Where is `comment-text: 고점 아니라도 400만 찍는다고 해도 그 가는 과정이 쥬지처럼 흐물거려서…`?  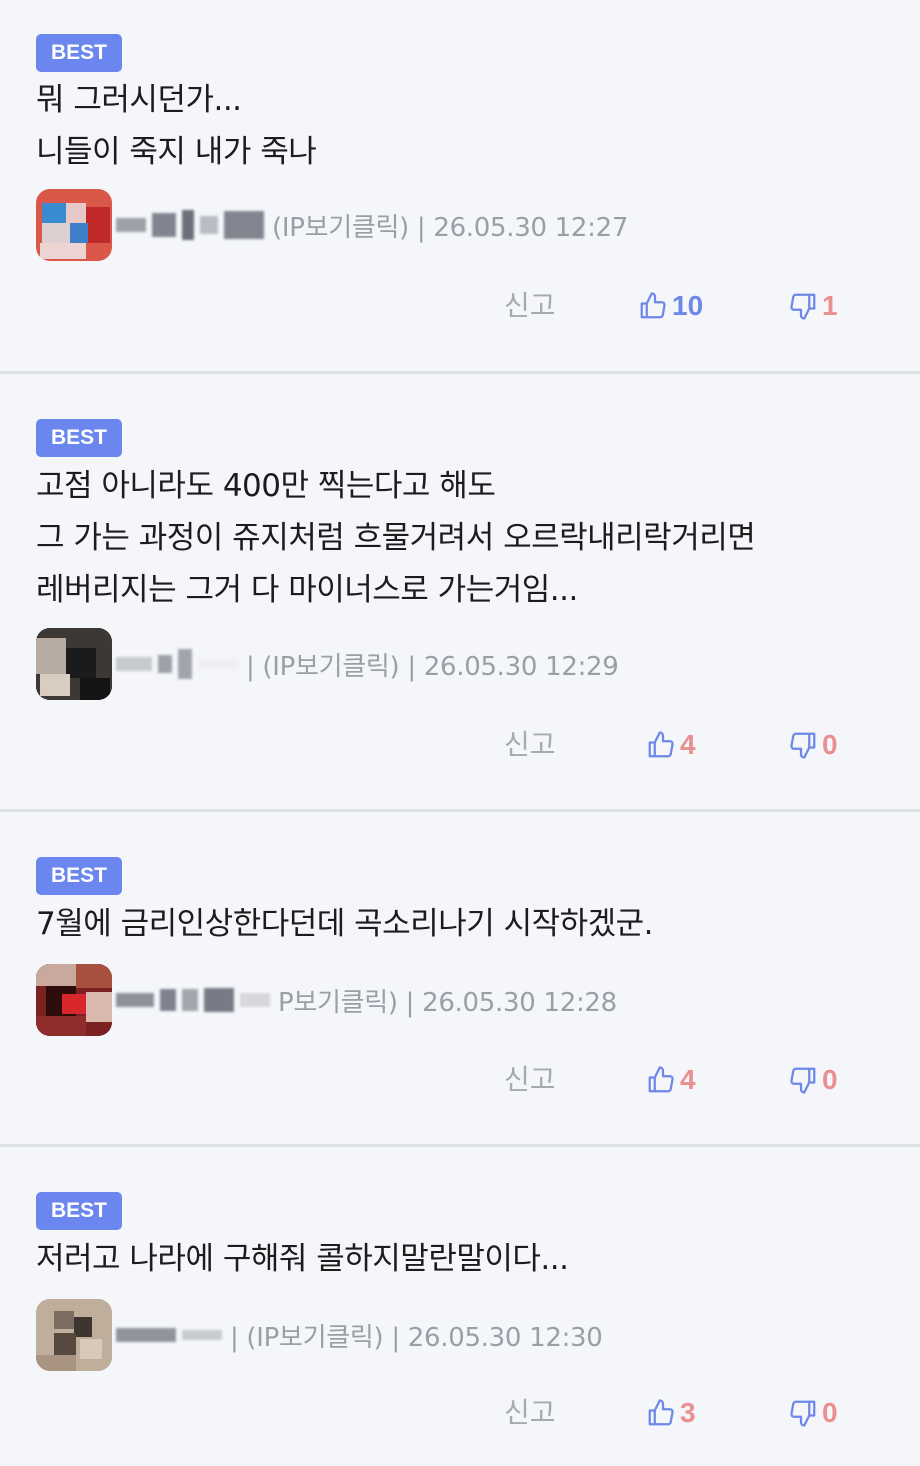 comment-text: 고점 아니라도 400만 찍는다고 해도 그 가는 과정이 쥬지처럼 흐물거려서… is located at coordinates (468, 538).